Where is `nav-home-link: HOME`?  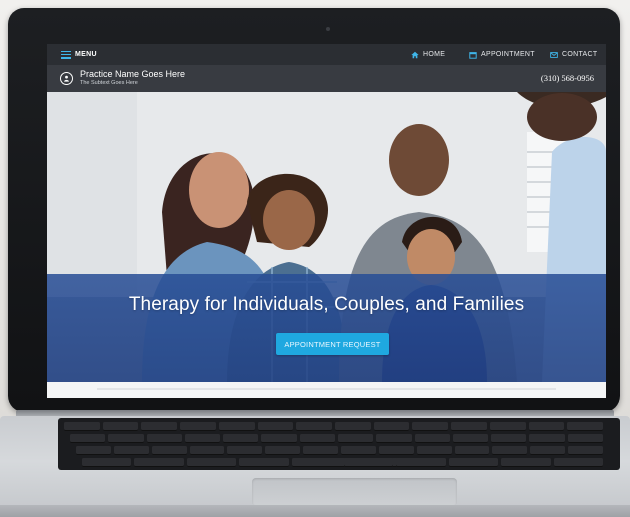 nav-home-link: HOME is located at coordinates (428, 54).